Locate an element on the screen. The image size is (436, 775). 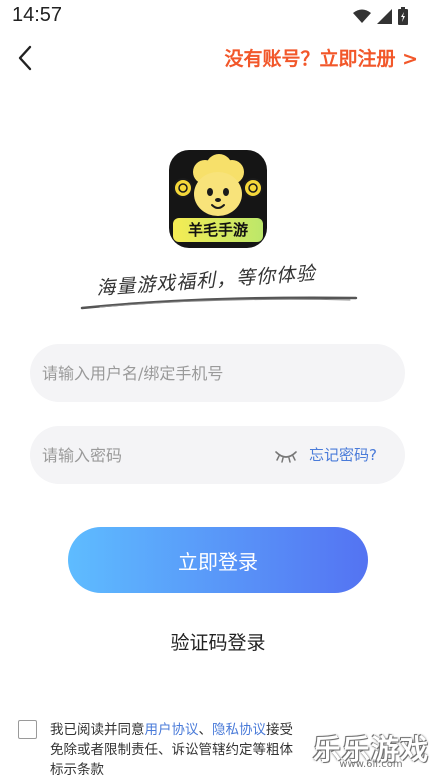
watermark: 乐乐游戏 www.6ll.com is located at coordinates (371, 750).